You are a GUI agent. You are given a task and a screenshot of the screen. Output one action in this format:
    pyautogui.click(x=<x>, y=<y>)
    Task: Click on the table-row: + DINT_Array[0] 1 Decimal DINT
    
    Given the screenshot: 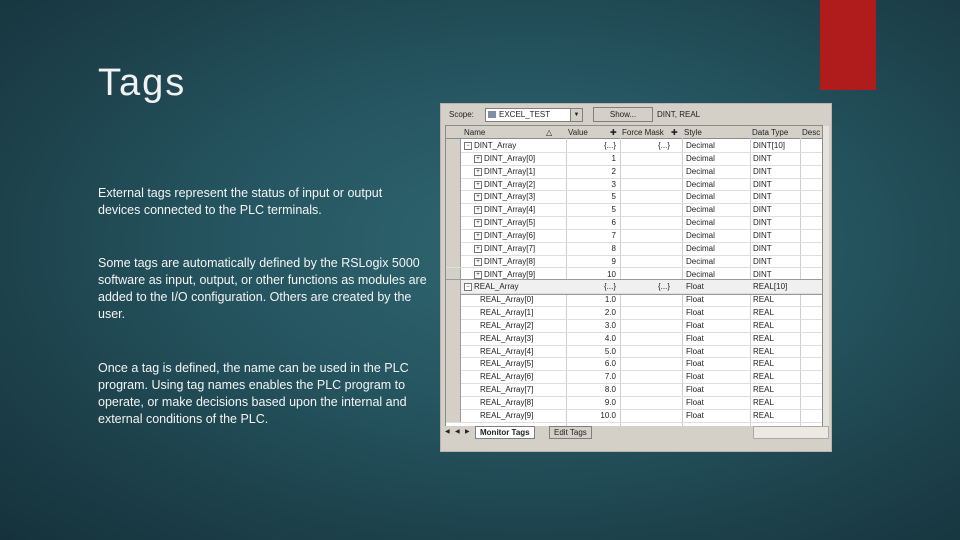 What is the action you would take?
    pyautogui.click(x=634, y=158)
    